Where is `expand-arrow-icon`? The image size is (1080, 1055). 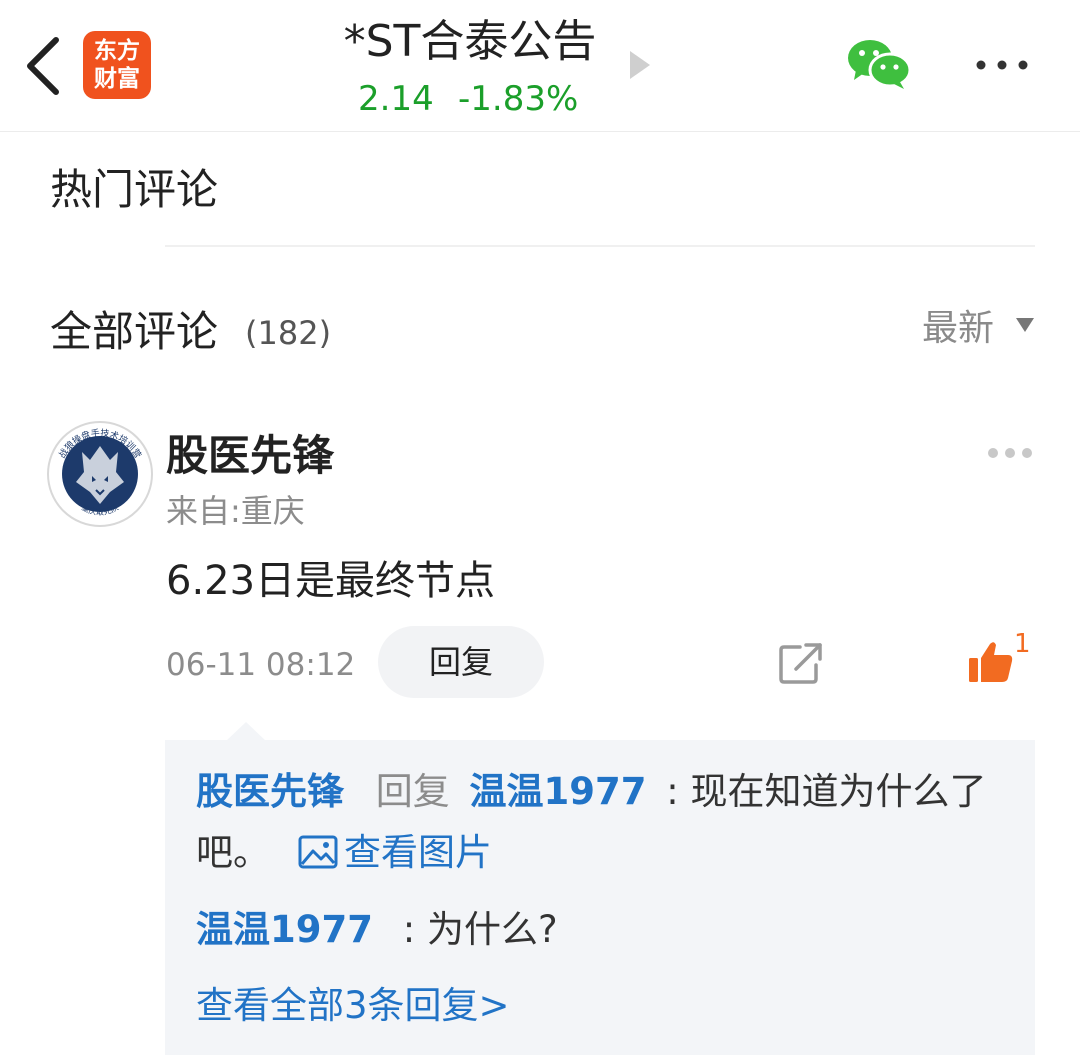
expand-arrow-icon is located at coordinates (640, 65).